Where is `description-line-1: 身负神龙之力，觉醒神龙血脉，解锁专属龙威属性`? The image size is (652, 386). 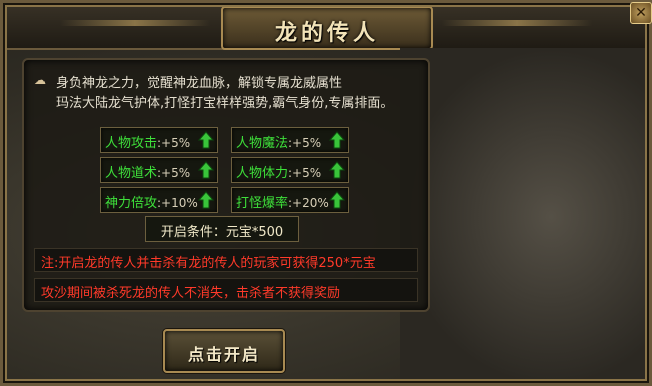 description-line-1: 身负神龙之力，觉醒神龙血脉，解锁专属龙威属性 is located at coordinates (199, 83).